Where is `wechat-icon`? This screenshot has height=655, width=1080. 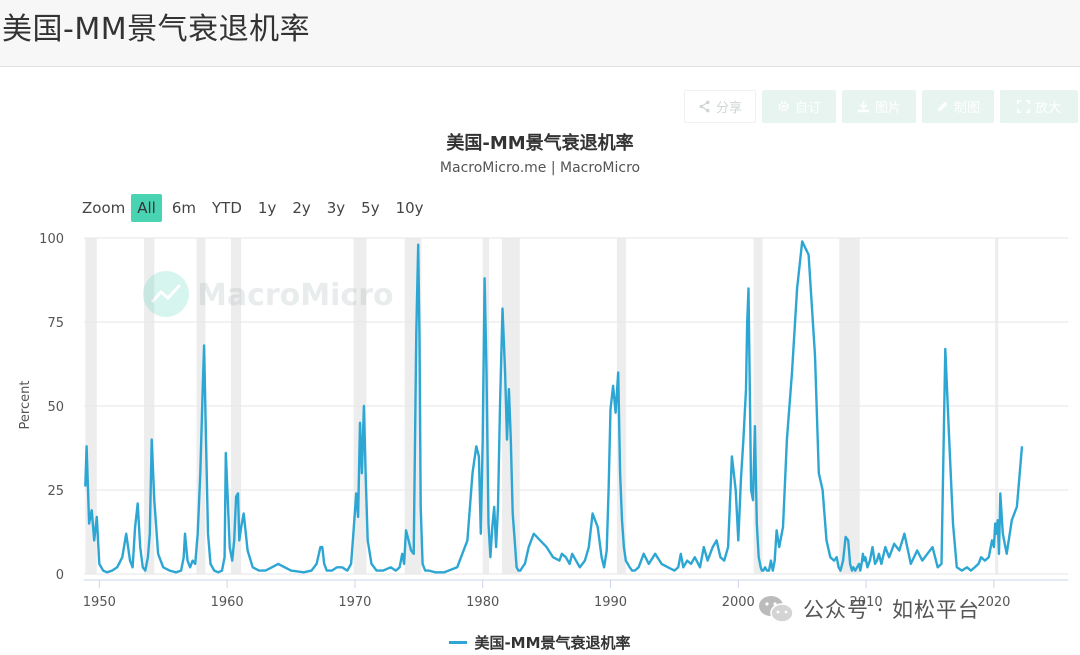 wechat-icon is located at coordinates (776, 609).